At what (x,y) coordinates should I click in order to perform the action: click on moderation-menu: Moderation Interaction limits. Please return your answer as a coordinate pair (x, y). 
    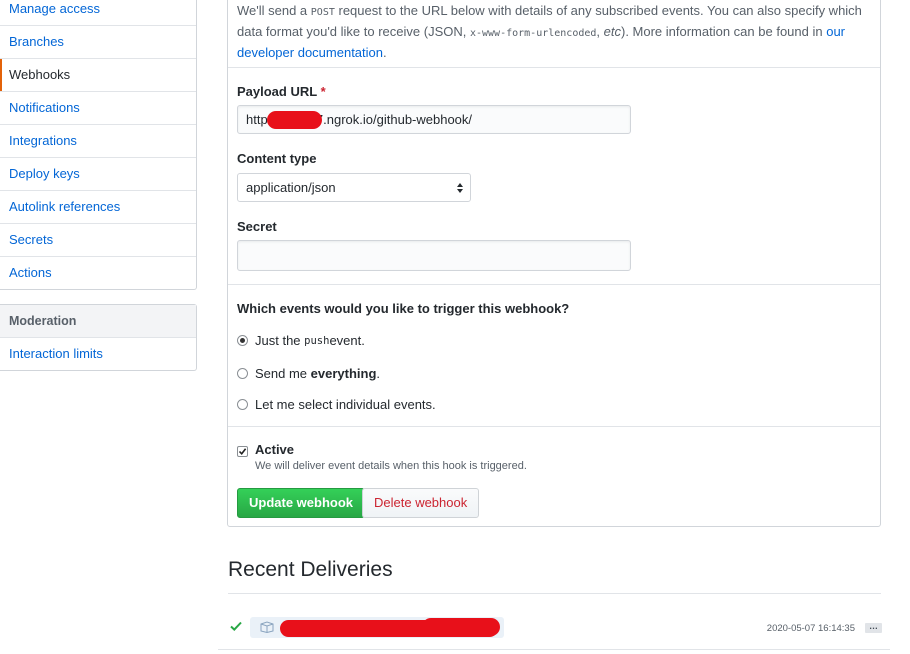
    Looking at the image, I should click on (98, 337).